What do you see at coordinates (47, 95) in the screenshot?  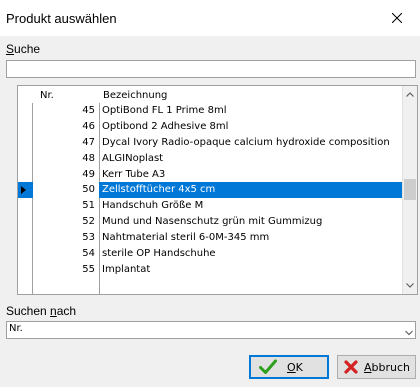 I see `column-header-nr: Nr.` at bounding box center [47, 95].